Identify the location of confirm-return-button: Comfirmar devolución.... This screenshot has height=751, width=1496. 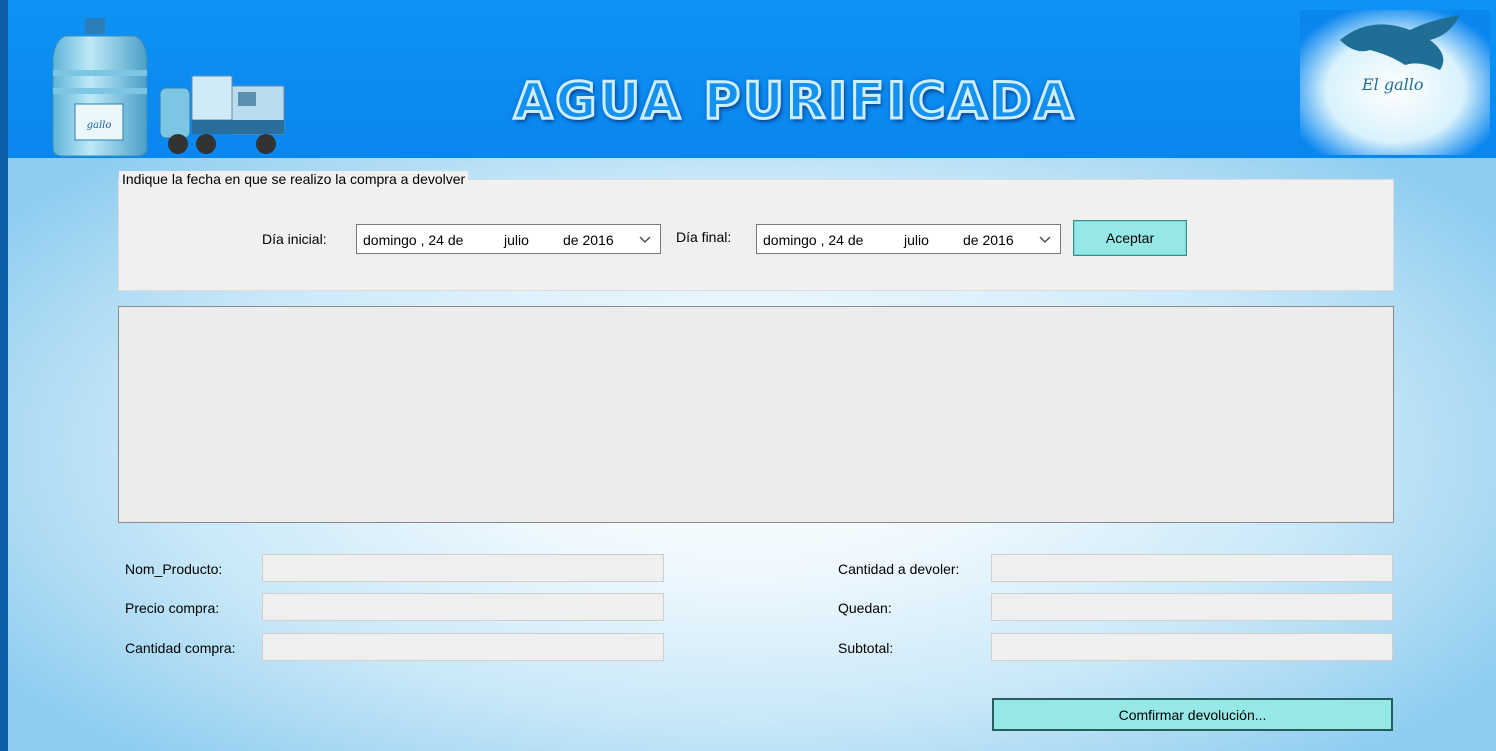
(1192, 714).